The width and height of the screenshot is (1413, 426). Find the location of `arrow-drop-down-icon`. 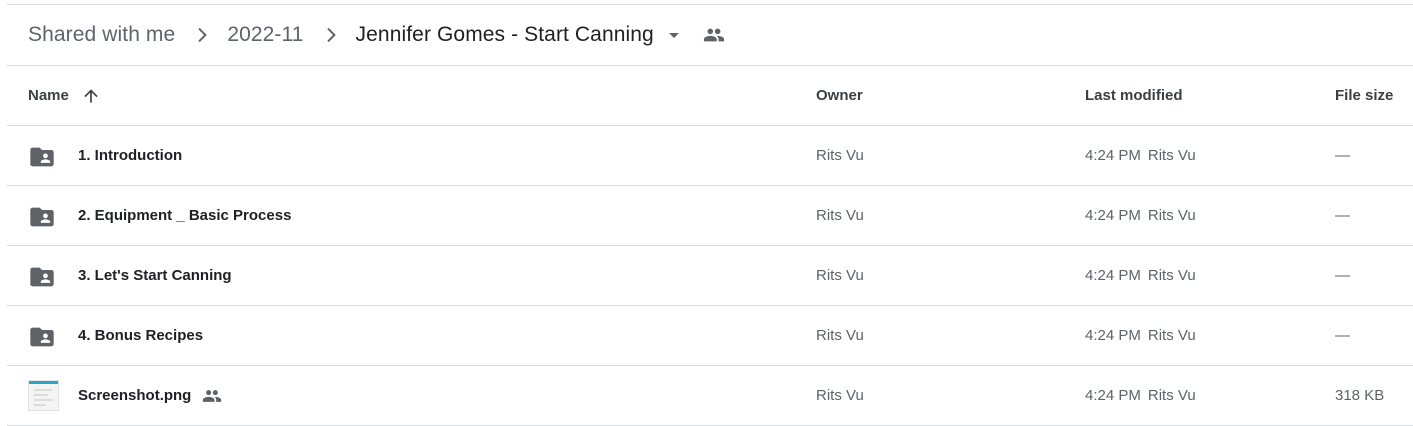

arrow-drop-down-icon is located at coordinates (674, 35).